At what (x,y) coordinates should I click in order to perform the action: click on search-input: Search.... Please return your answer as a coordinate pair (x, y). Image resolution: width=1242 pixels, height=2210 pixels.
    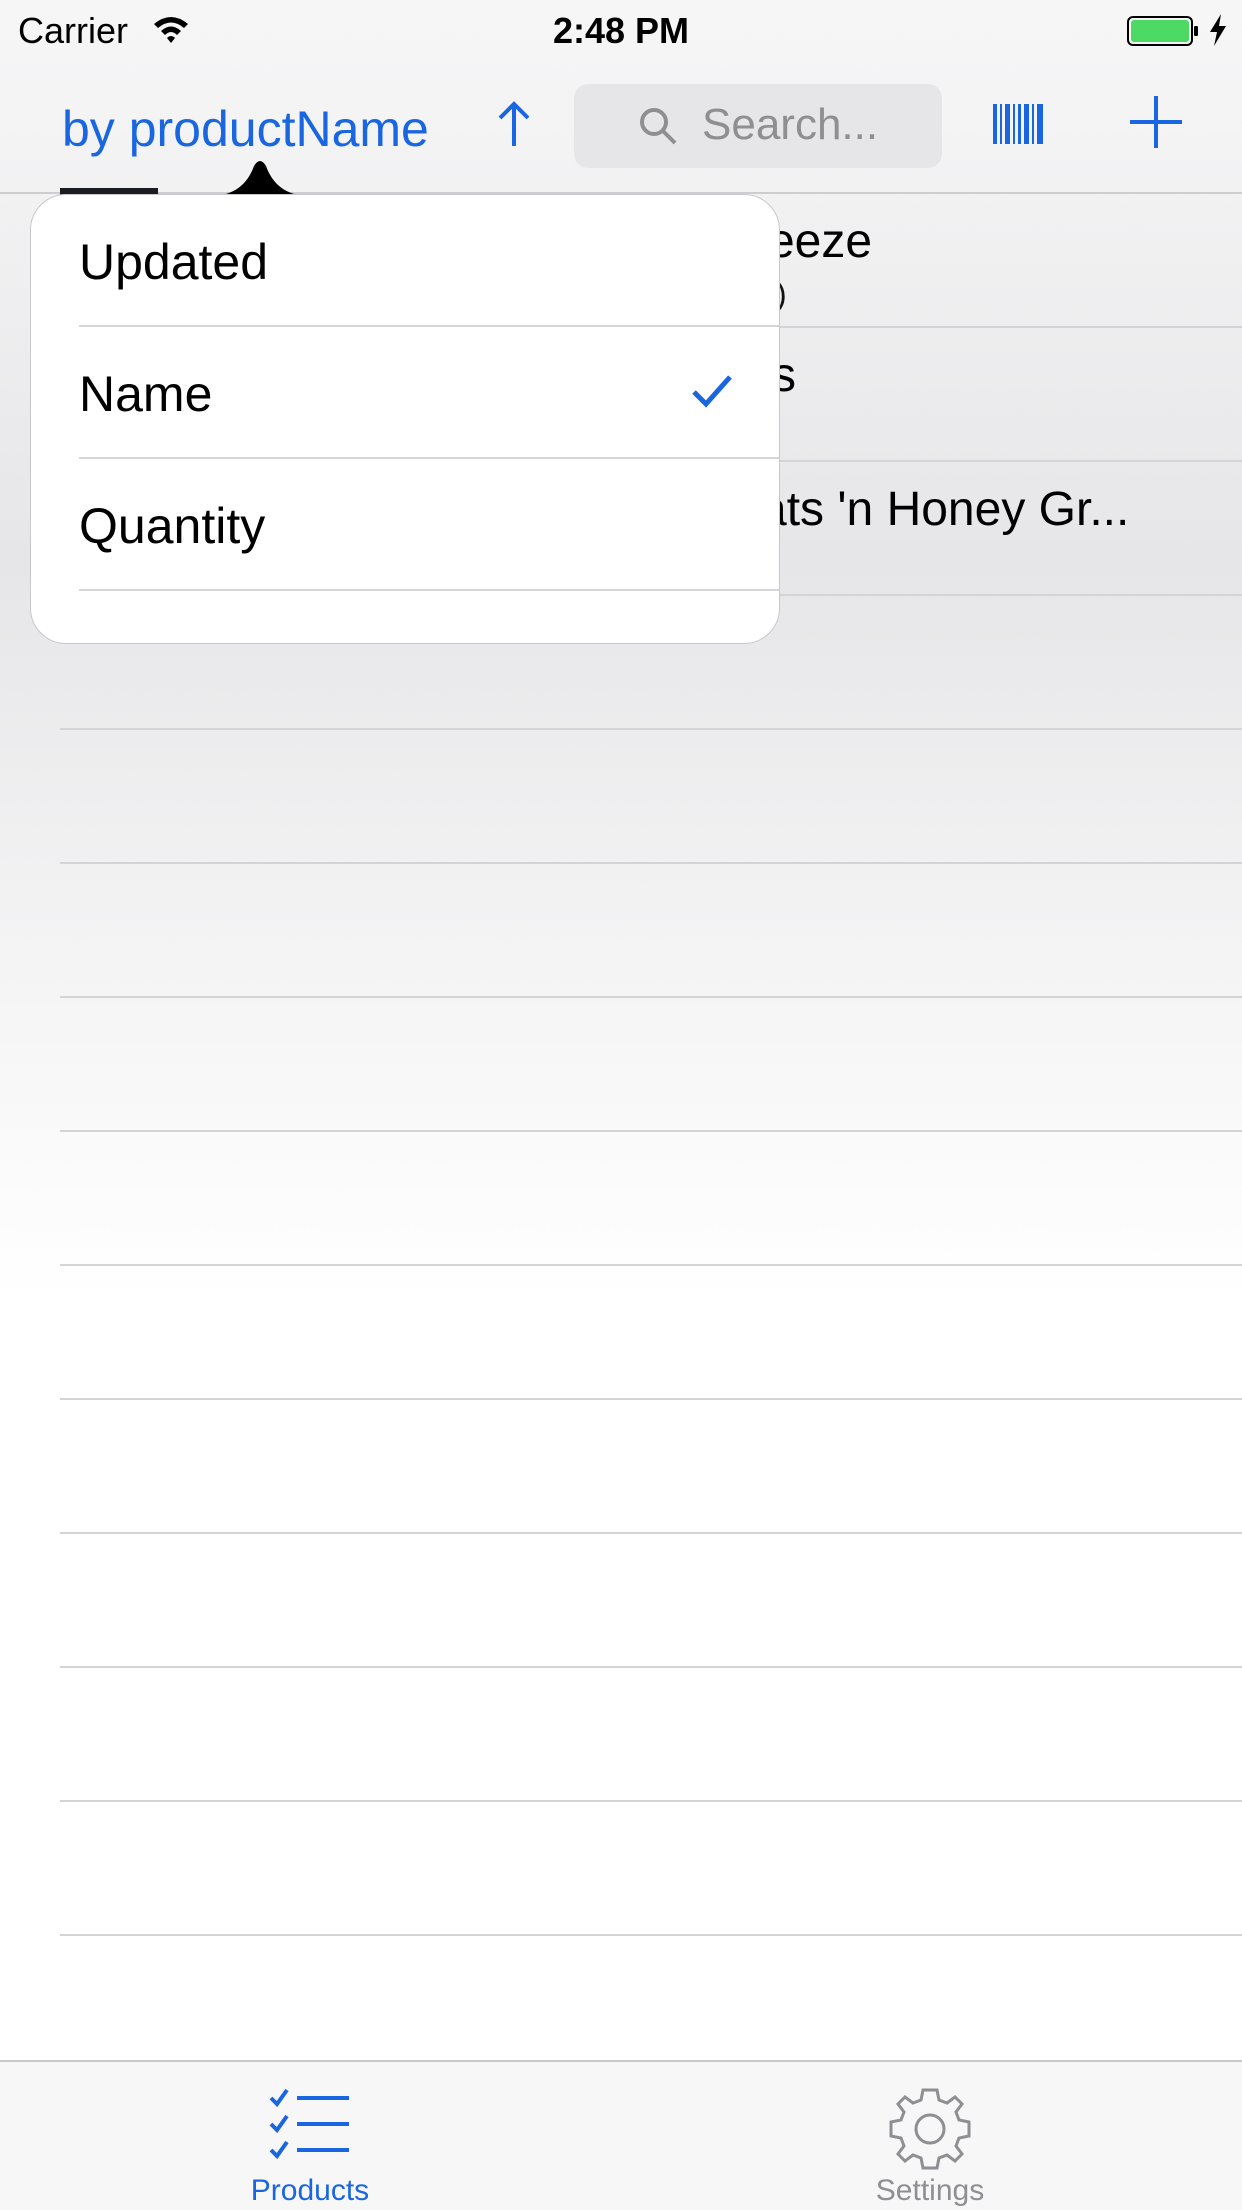
    Looking at the image, I should click on (758, 126).